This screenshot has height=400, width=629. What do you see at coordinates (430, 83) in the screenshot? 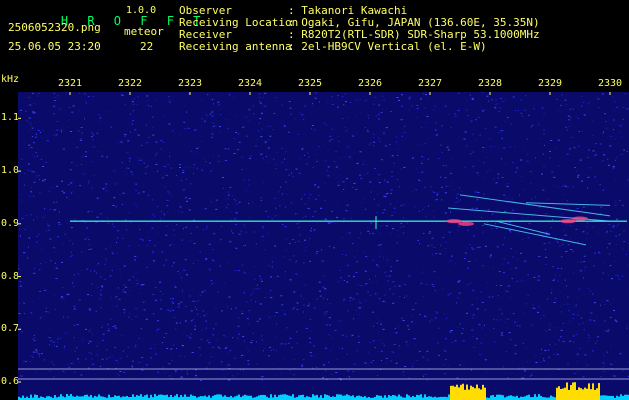
I see `x-tick-label: 2327` at bounding box center [430, 83].